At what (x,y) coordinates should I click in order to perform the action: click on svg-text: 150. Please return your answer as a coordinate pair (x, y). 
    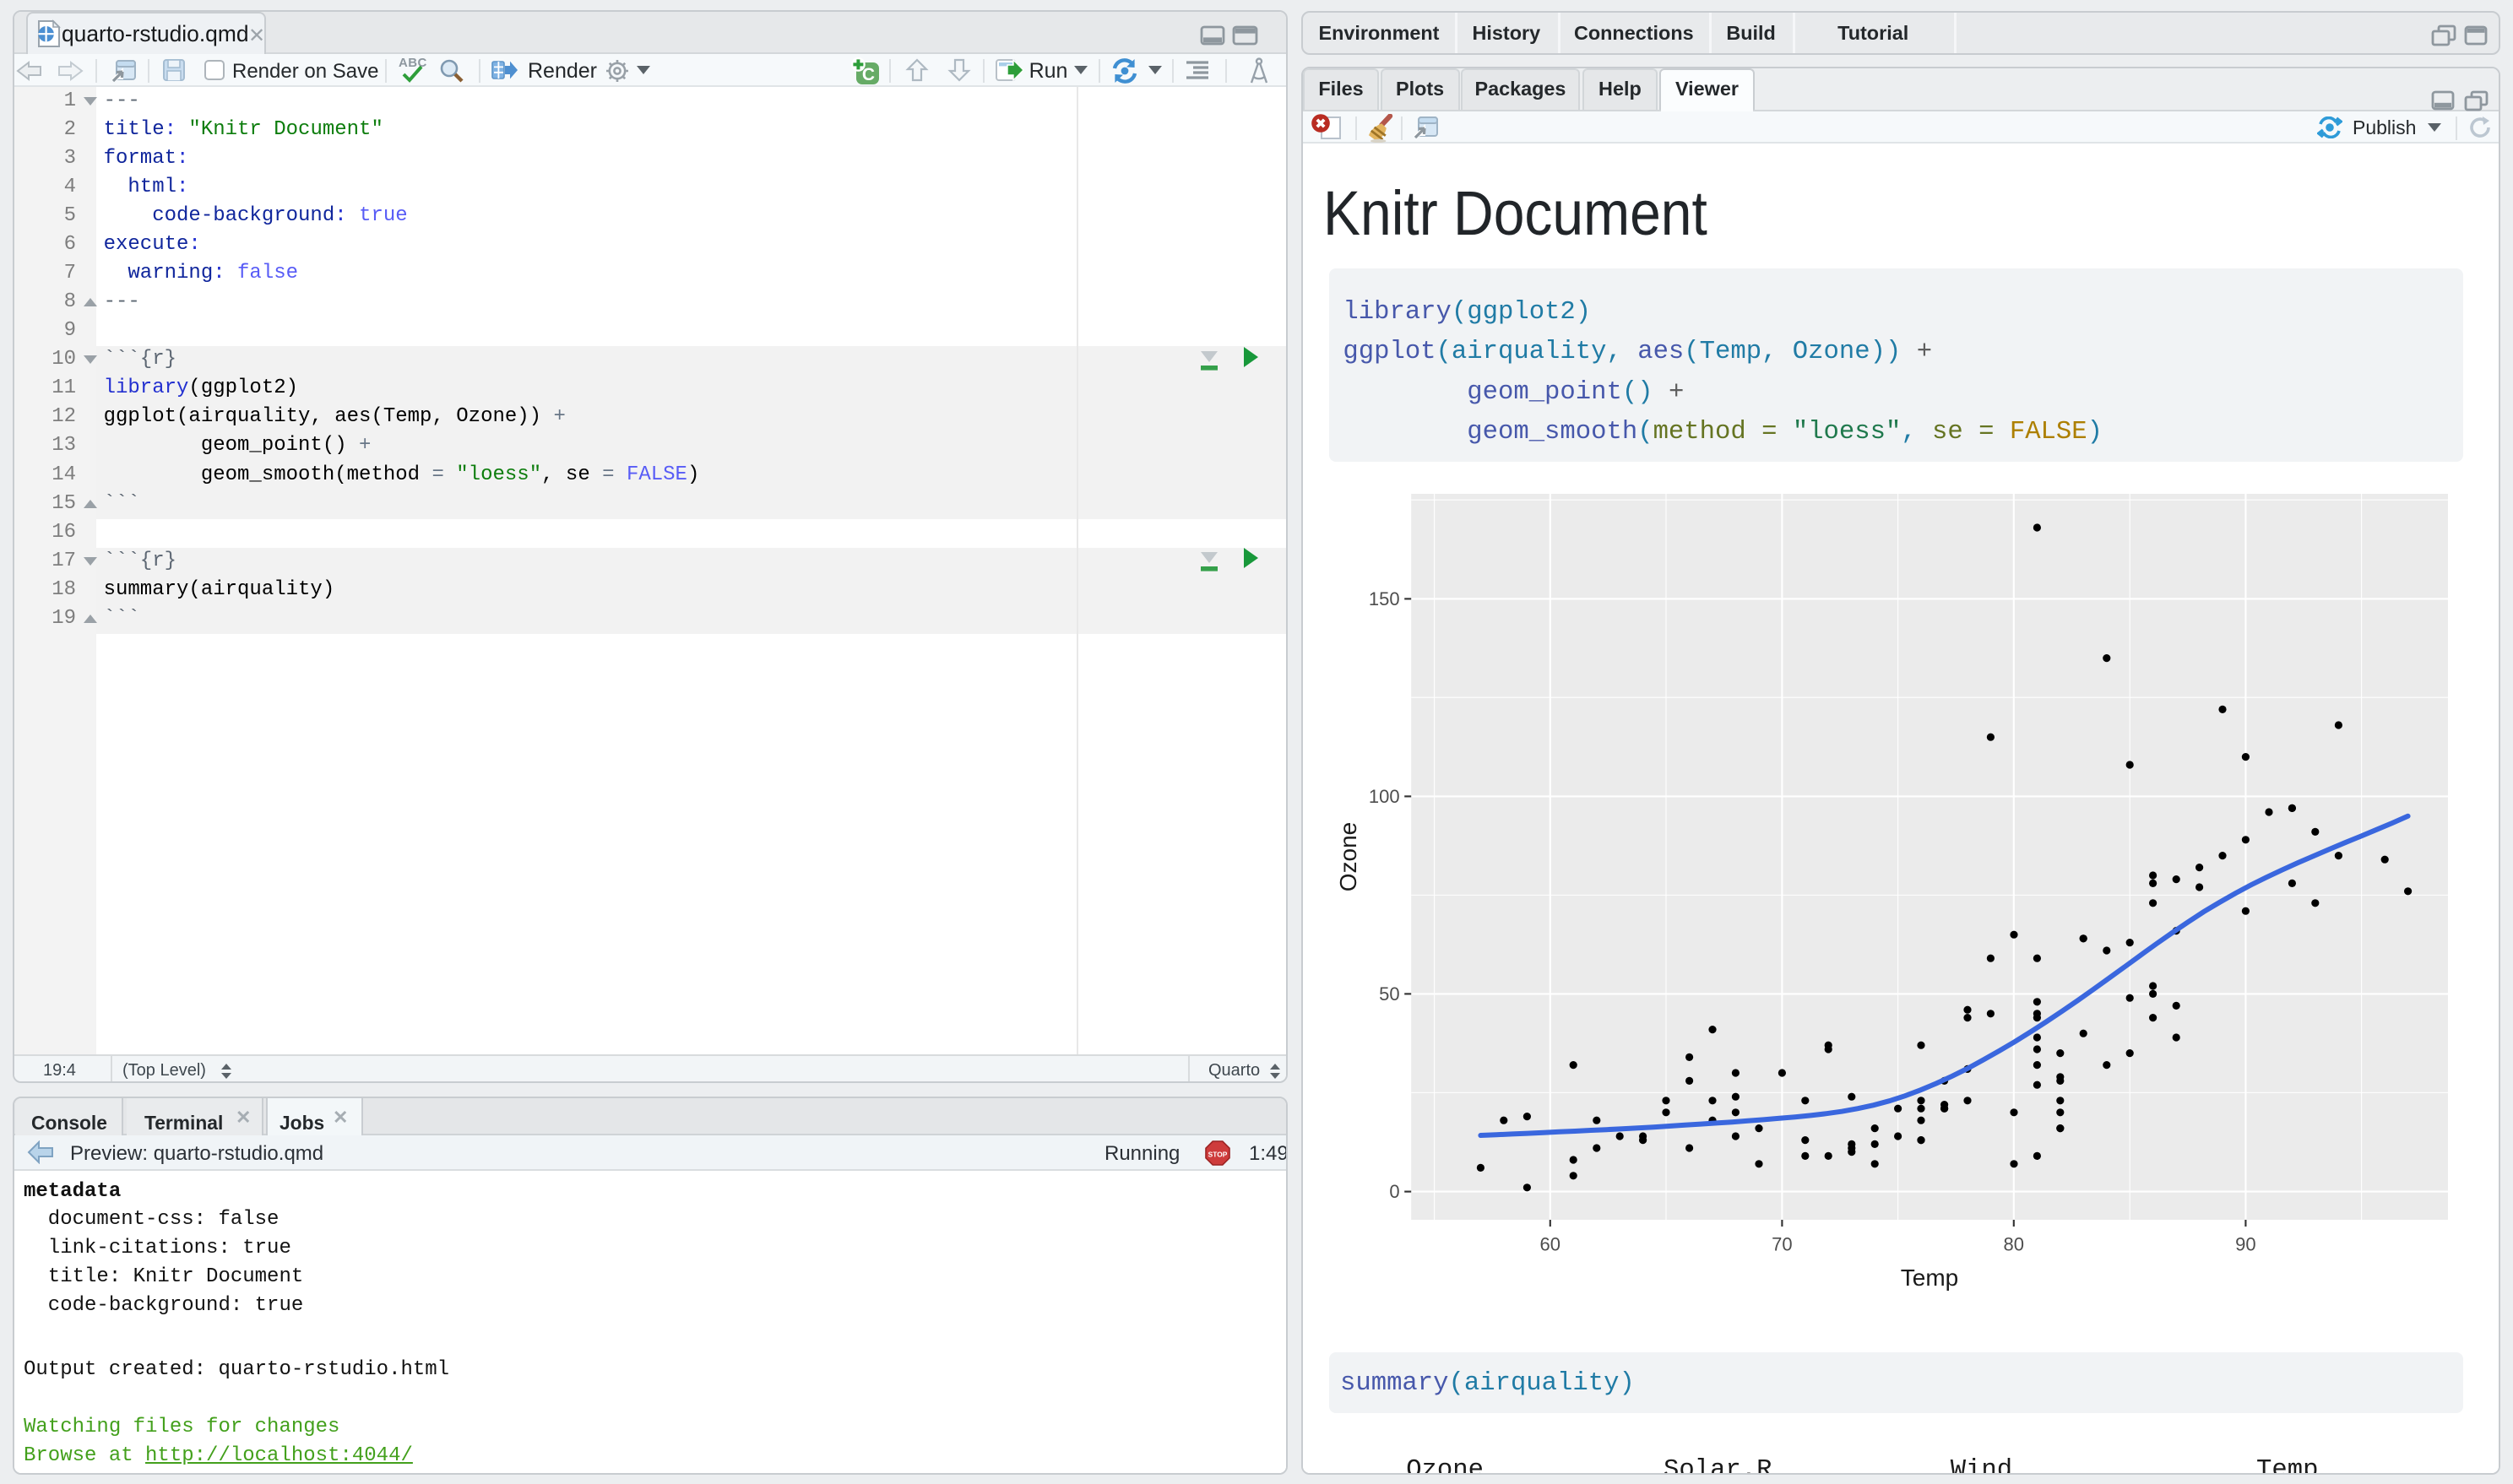
    Looking at the image, I should click on (1385, 598).